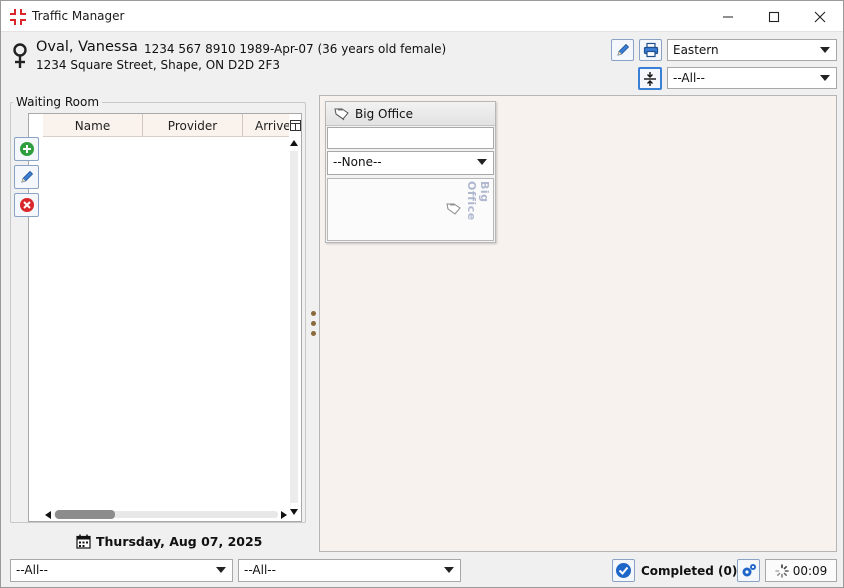 Image resolution: width=844 pixels, height=588 pixels. I want to click on footer-middle-select-value: --All--, so click(260, 570).